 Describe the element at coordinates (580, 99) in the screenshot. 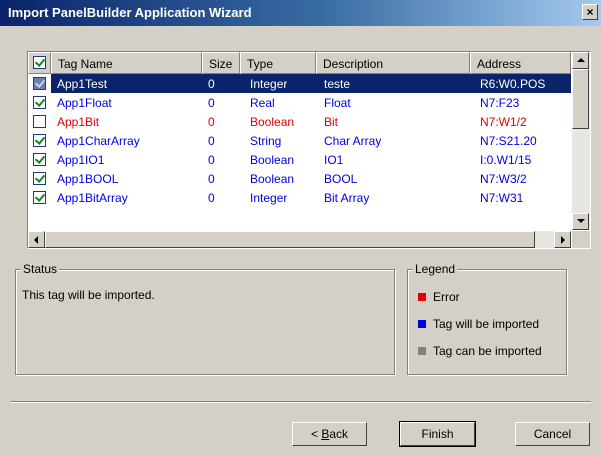

I see `vertical-scroll-thumb` at that location.